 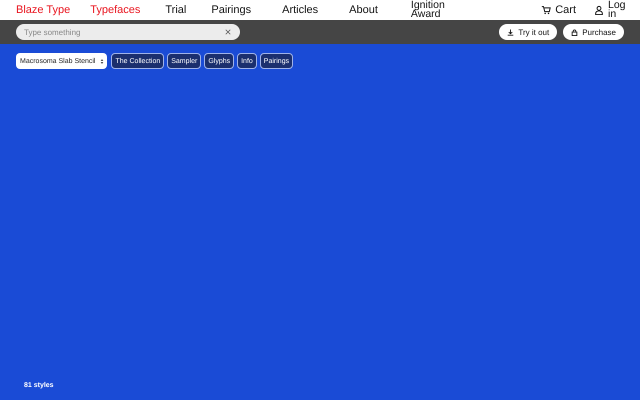 I want to click on lock-icon, so click(x=574, y=32).